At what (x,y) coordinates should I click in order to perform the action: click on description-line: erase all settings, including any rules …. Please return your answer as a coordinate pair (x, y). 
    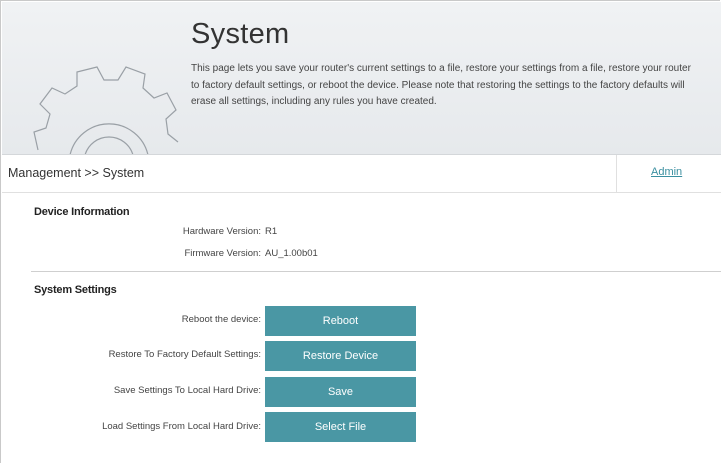
    Looking at the image, I should click on (314, 101).